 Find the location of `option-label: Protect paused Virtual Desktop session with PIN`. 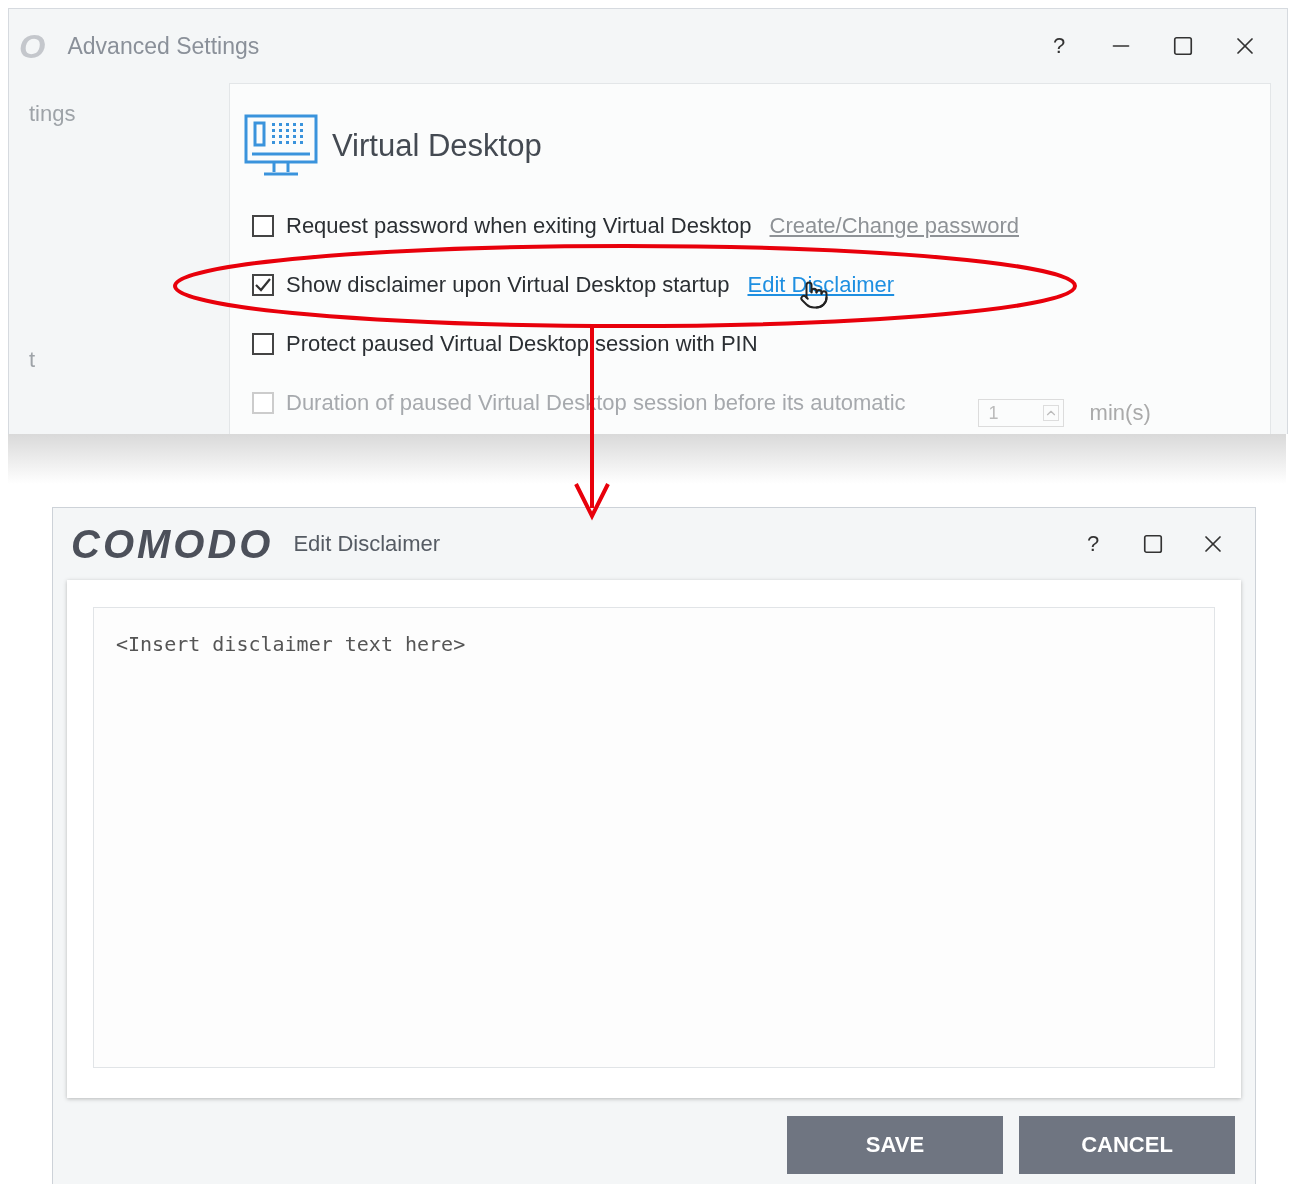

option-label: Protect paused Virtual Desktop session with PIN is located at coordinates (522, 344).